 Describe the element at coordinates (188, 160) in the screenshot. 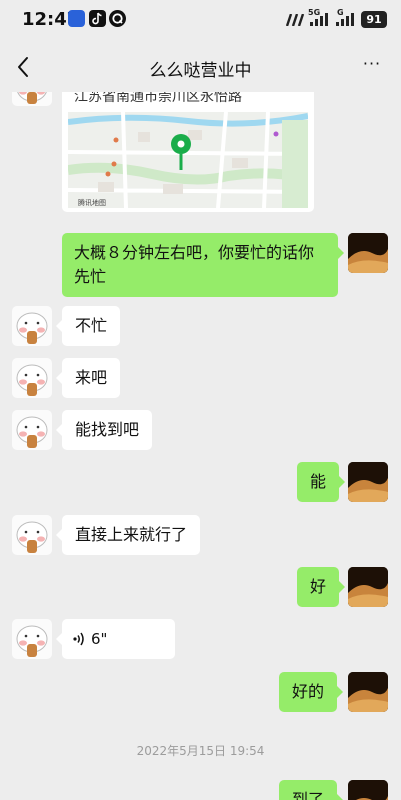

I see `map-preview` at that location.